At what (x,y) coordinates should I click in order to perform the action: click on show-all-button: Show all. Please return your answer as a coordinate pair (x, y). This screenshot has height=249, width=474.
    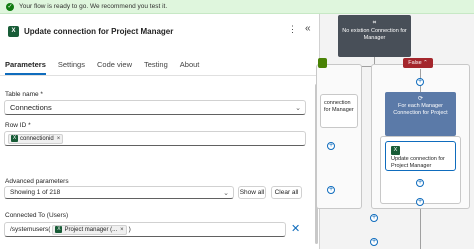
    Looking at the image, I should click on (252, 192).